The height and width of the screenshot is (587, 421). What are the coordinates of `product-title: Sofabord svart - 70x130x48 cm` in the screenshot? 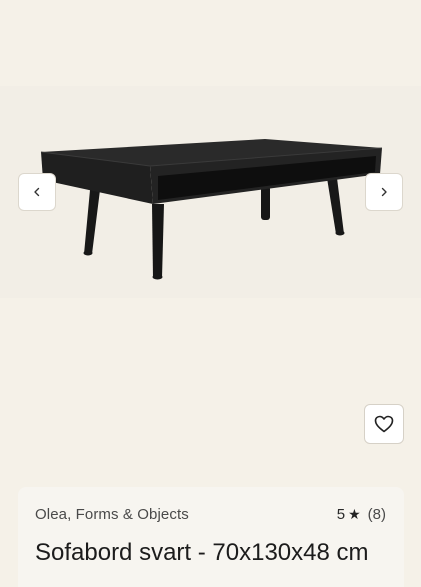 It's located at (202, 552).